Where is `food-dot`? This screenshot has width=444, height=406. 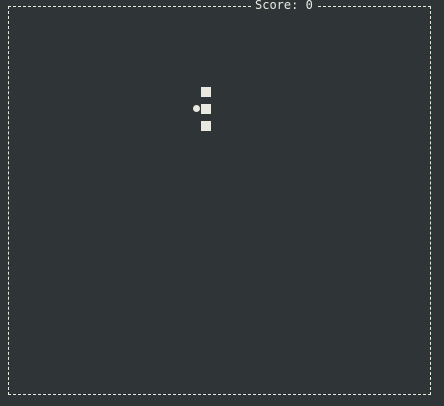 food-dot is located at coordinates (196, 108).